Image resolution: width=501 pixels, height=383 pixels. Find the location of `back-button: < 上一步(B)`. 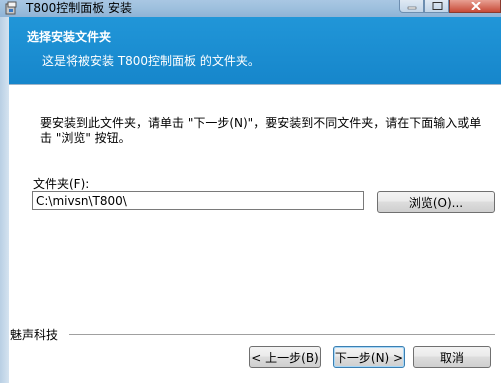

back-button: < 上一步(B) is located at coordinates (285, 357).